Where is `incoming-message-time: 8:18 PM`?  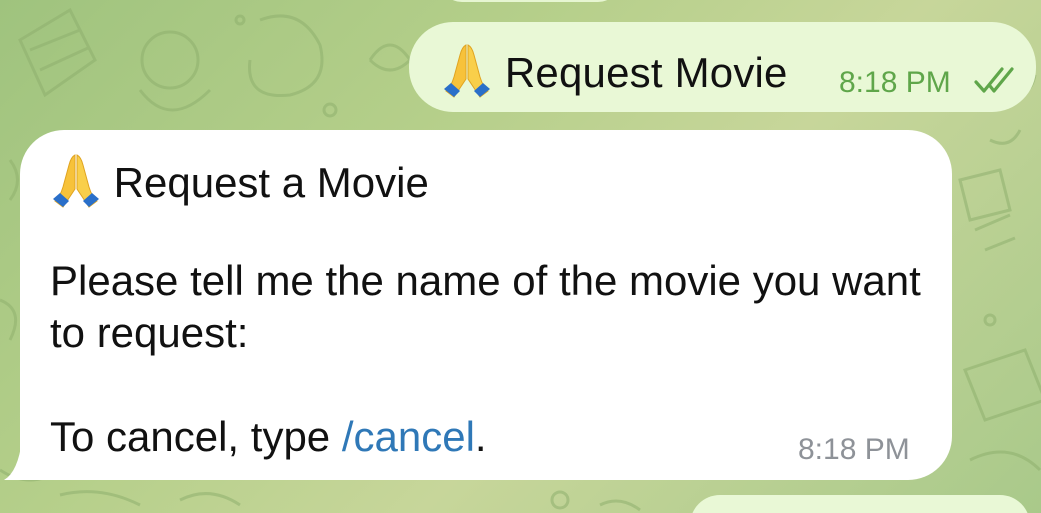 incoming-message-time: 8:18 PM is located at coordinates (854, 449).